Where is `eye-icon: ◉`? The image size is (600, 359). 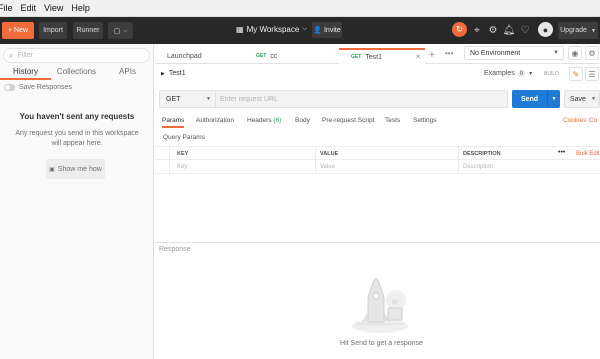
eye-icon: ◉ is located at coordinates (575, 53).